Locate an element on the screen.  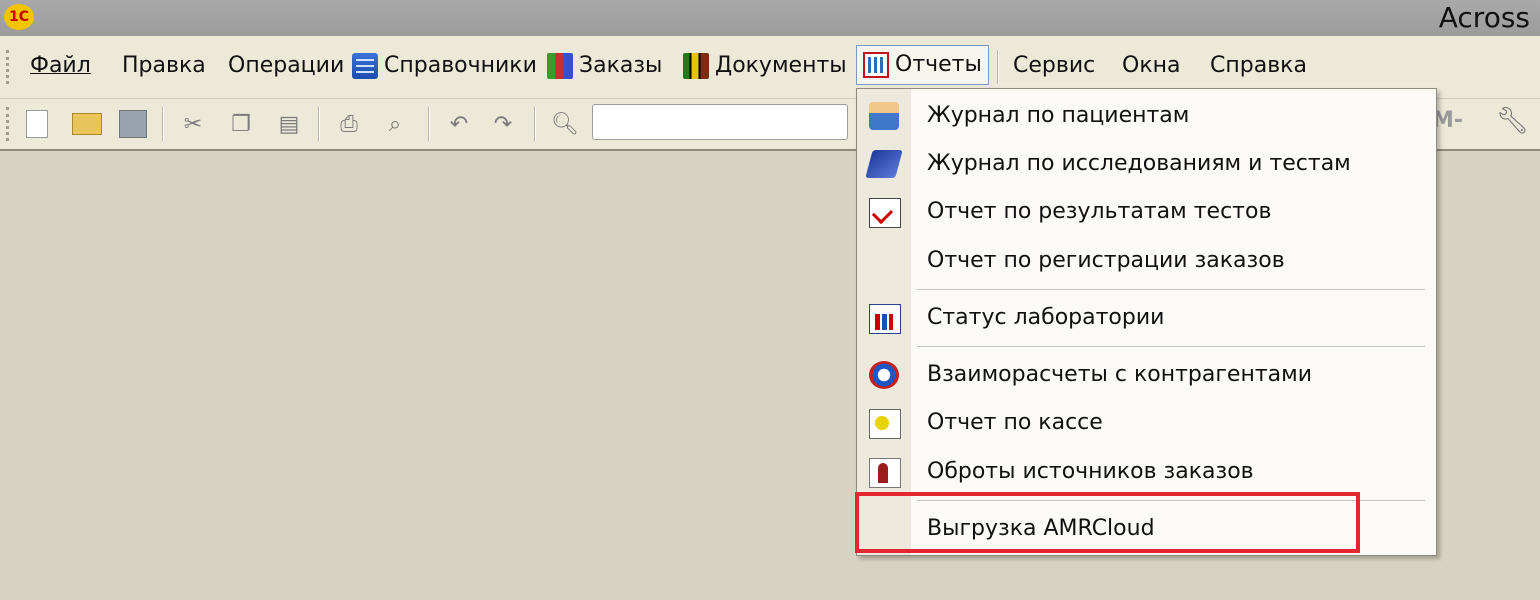
menu-item-label: Взаиморасчеты с контрагентами is located at coordinates (1120, 374).